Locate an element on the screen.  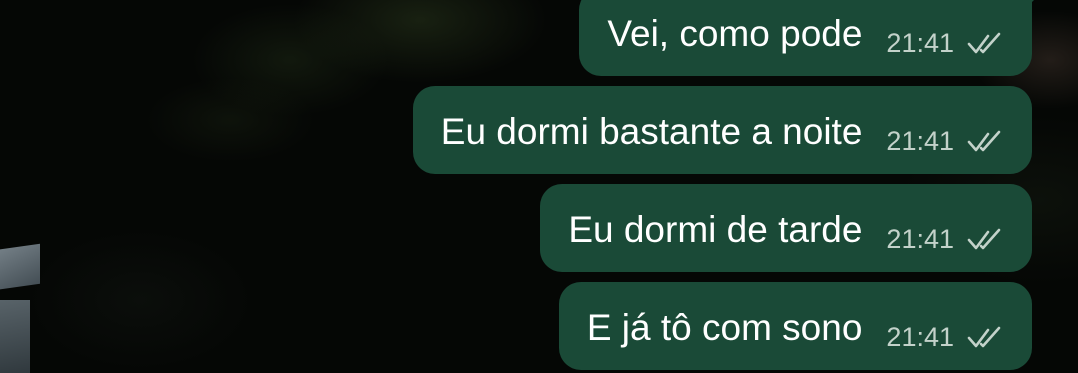
outgoing-message-bubble: Eu dormi de tarde 21:41 is located at coordinates (786, 228).